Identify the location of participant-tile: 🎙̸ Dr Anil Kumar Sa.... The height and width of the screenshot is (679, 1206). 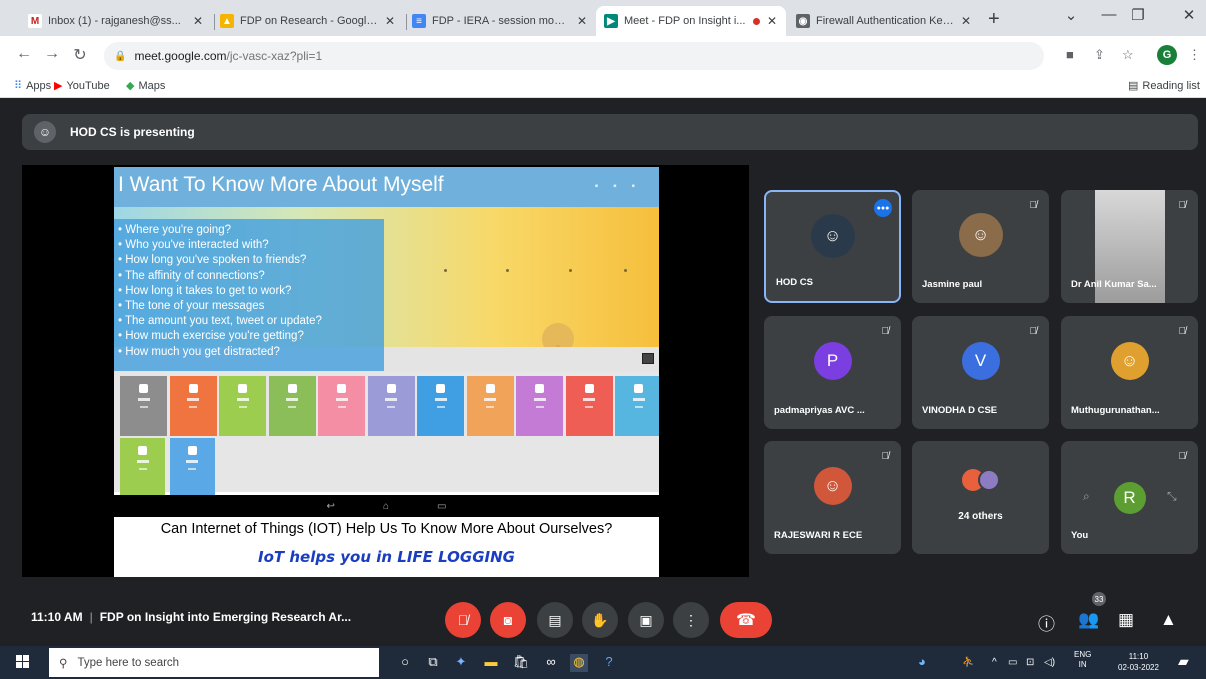
(1129, 246).